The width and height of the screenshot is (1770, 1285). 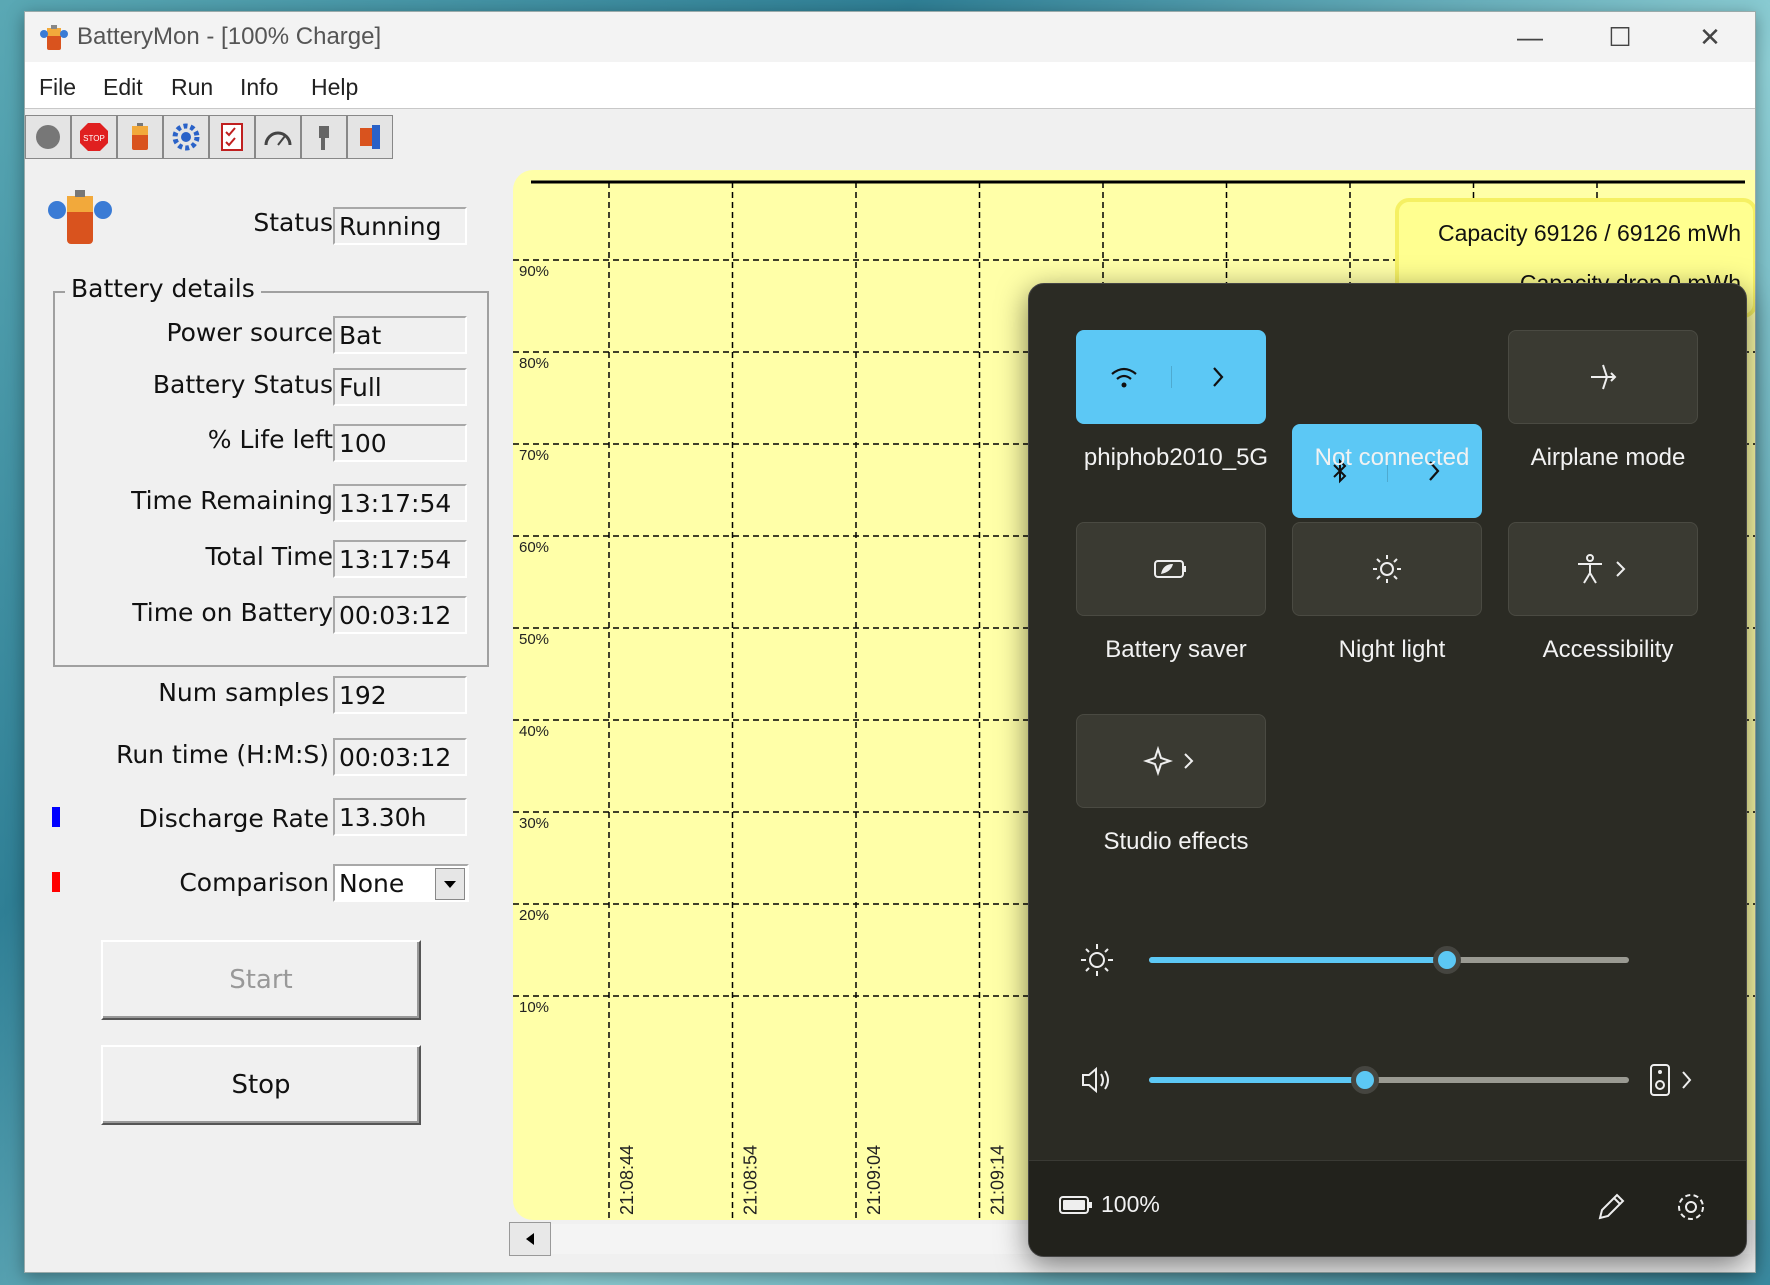 I want to click on stop-sign-icon: STOP, so click(x=94, y=137).